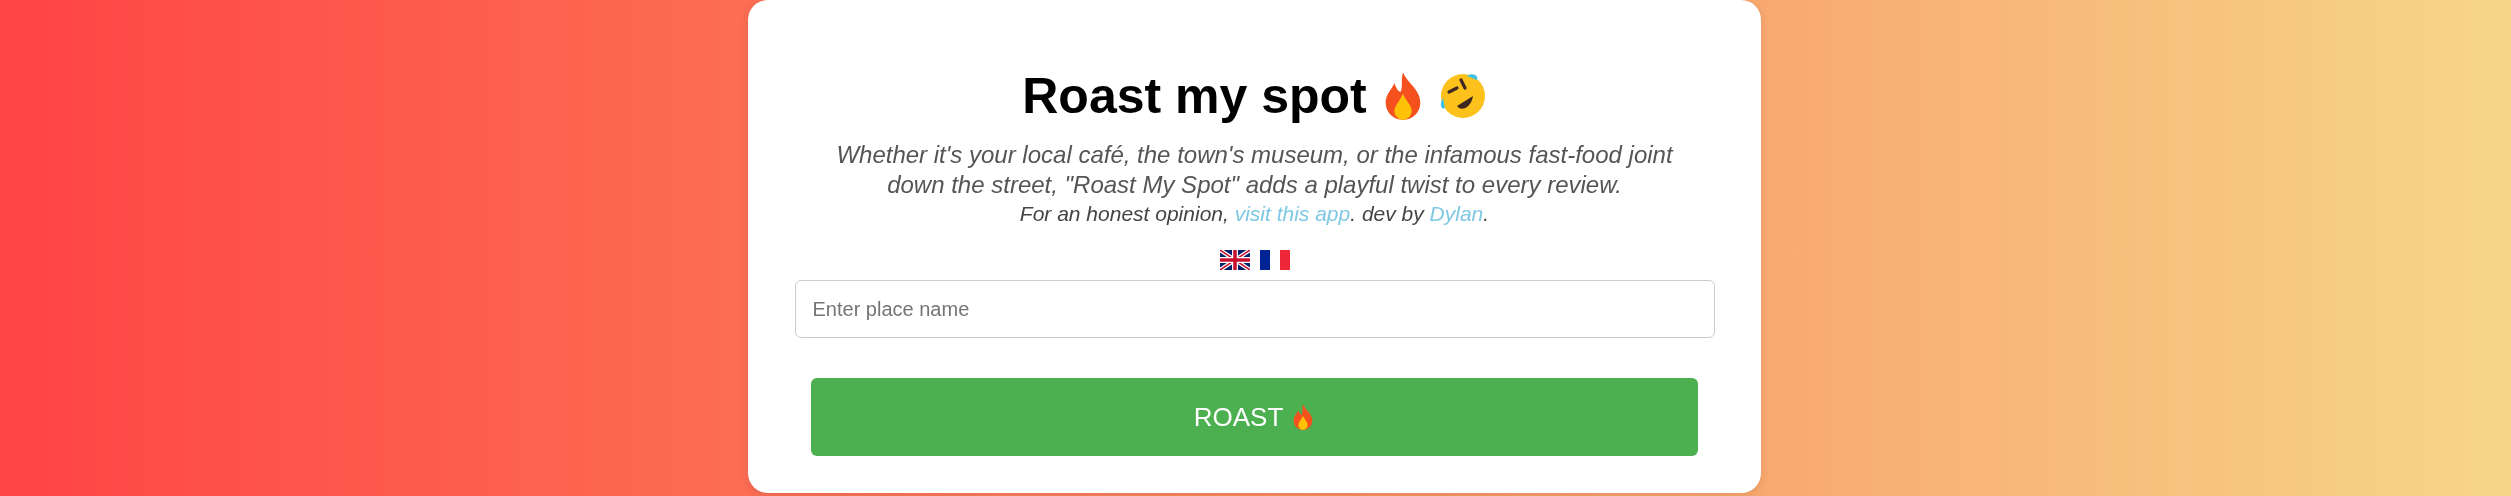 The image size is (2511, 496). Describe the element at coordinates (1254, 309) in the screenshot. I see `place-name-input: Enter place name` at that location.